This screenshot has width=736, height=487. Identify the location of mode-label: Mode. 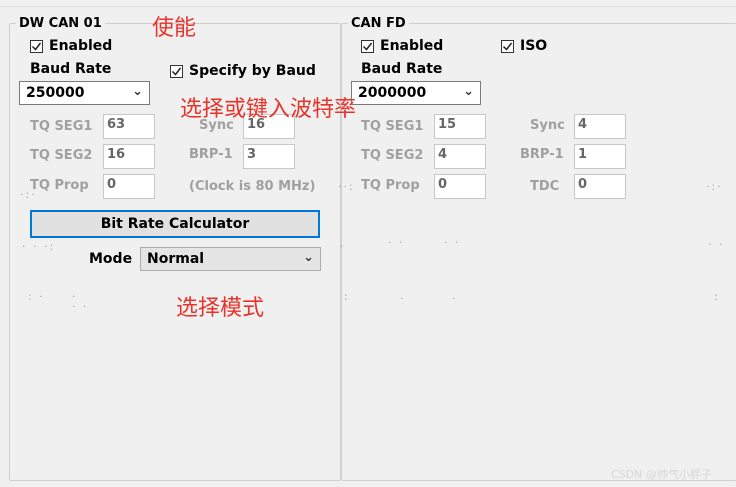
(111, 259).